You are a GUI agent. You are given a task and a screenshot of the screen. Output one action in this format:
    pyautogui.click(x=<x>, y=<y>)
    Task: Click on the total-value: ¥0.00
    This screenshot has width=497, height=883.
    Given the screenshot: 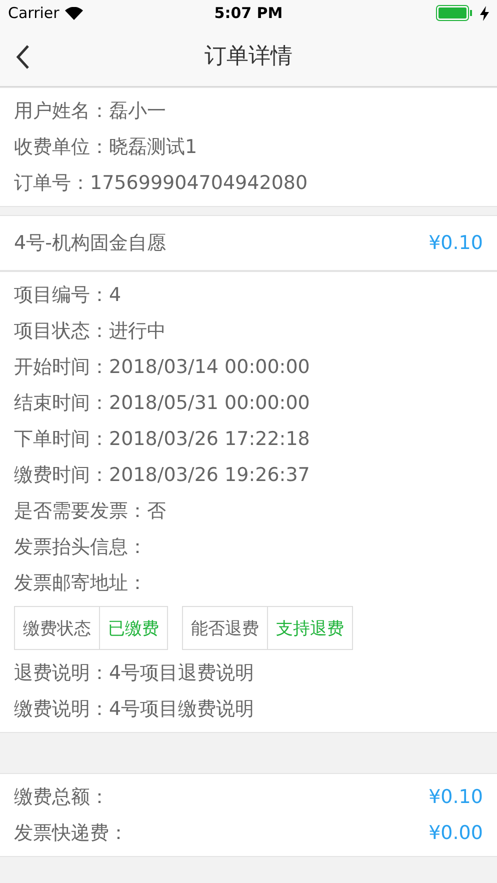 What is the action you would take?
    pyautogui.click(x=455, y=833)
    